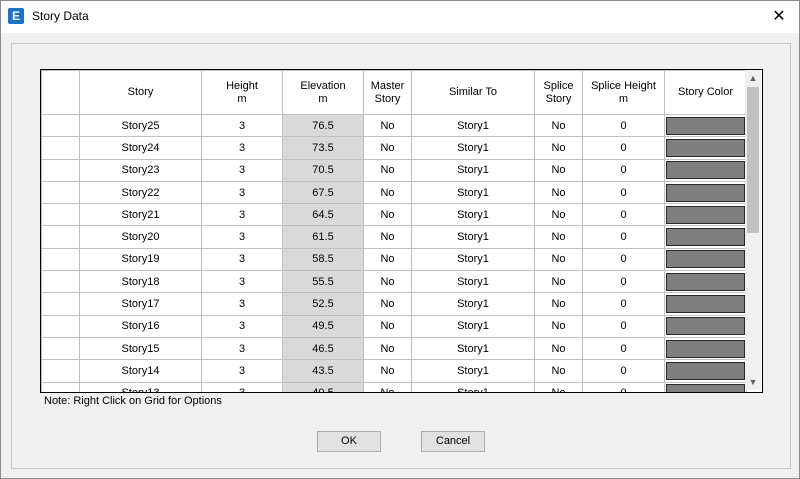  What do you see at coordinates (140, 282) in the screenshot?
I see `cell-story: Story18` at bounding box center [140, 282].